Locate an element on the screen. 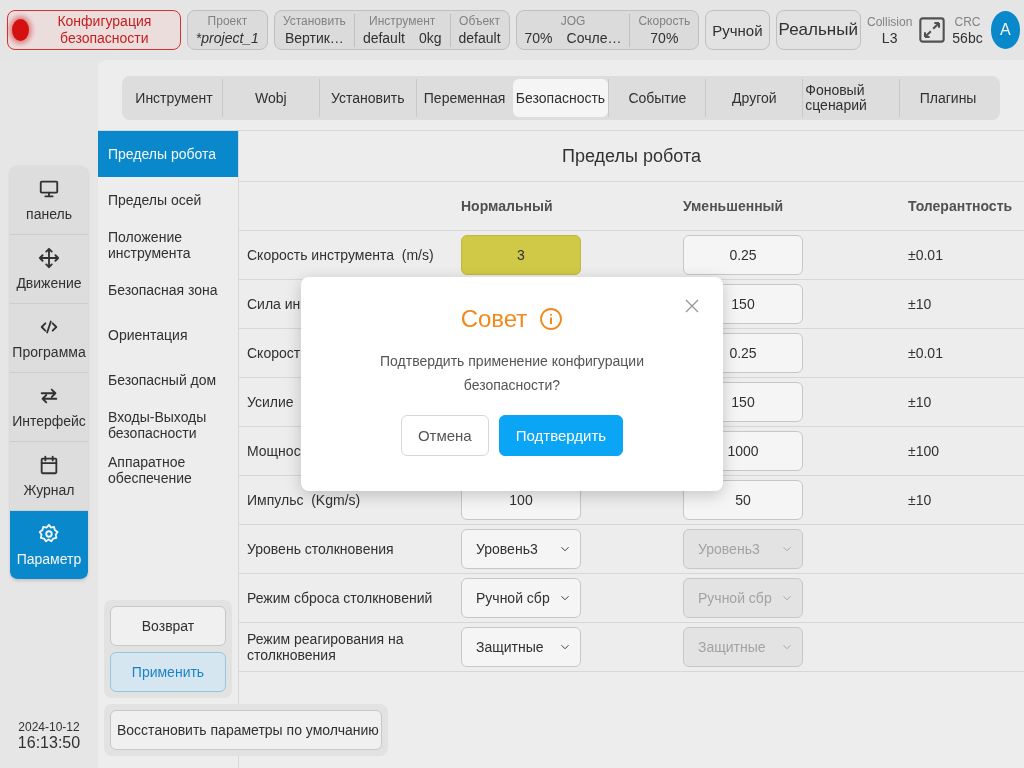 The image size is (1024, 768). tab: Переменная is located at coordinates (464, 98).